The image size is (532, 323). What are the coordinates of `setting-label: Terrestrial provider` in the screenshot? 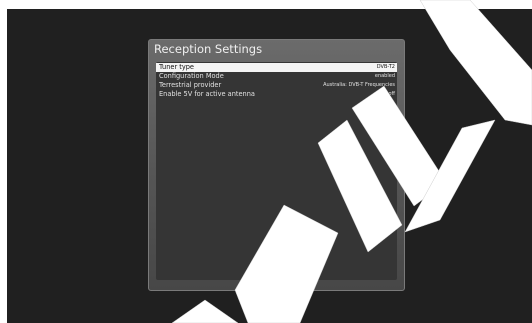 It's located at (190, 85).